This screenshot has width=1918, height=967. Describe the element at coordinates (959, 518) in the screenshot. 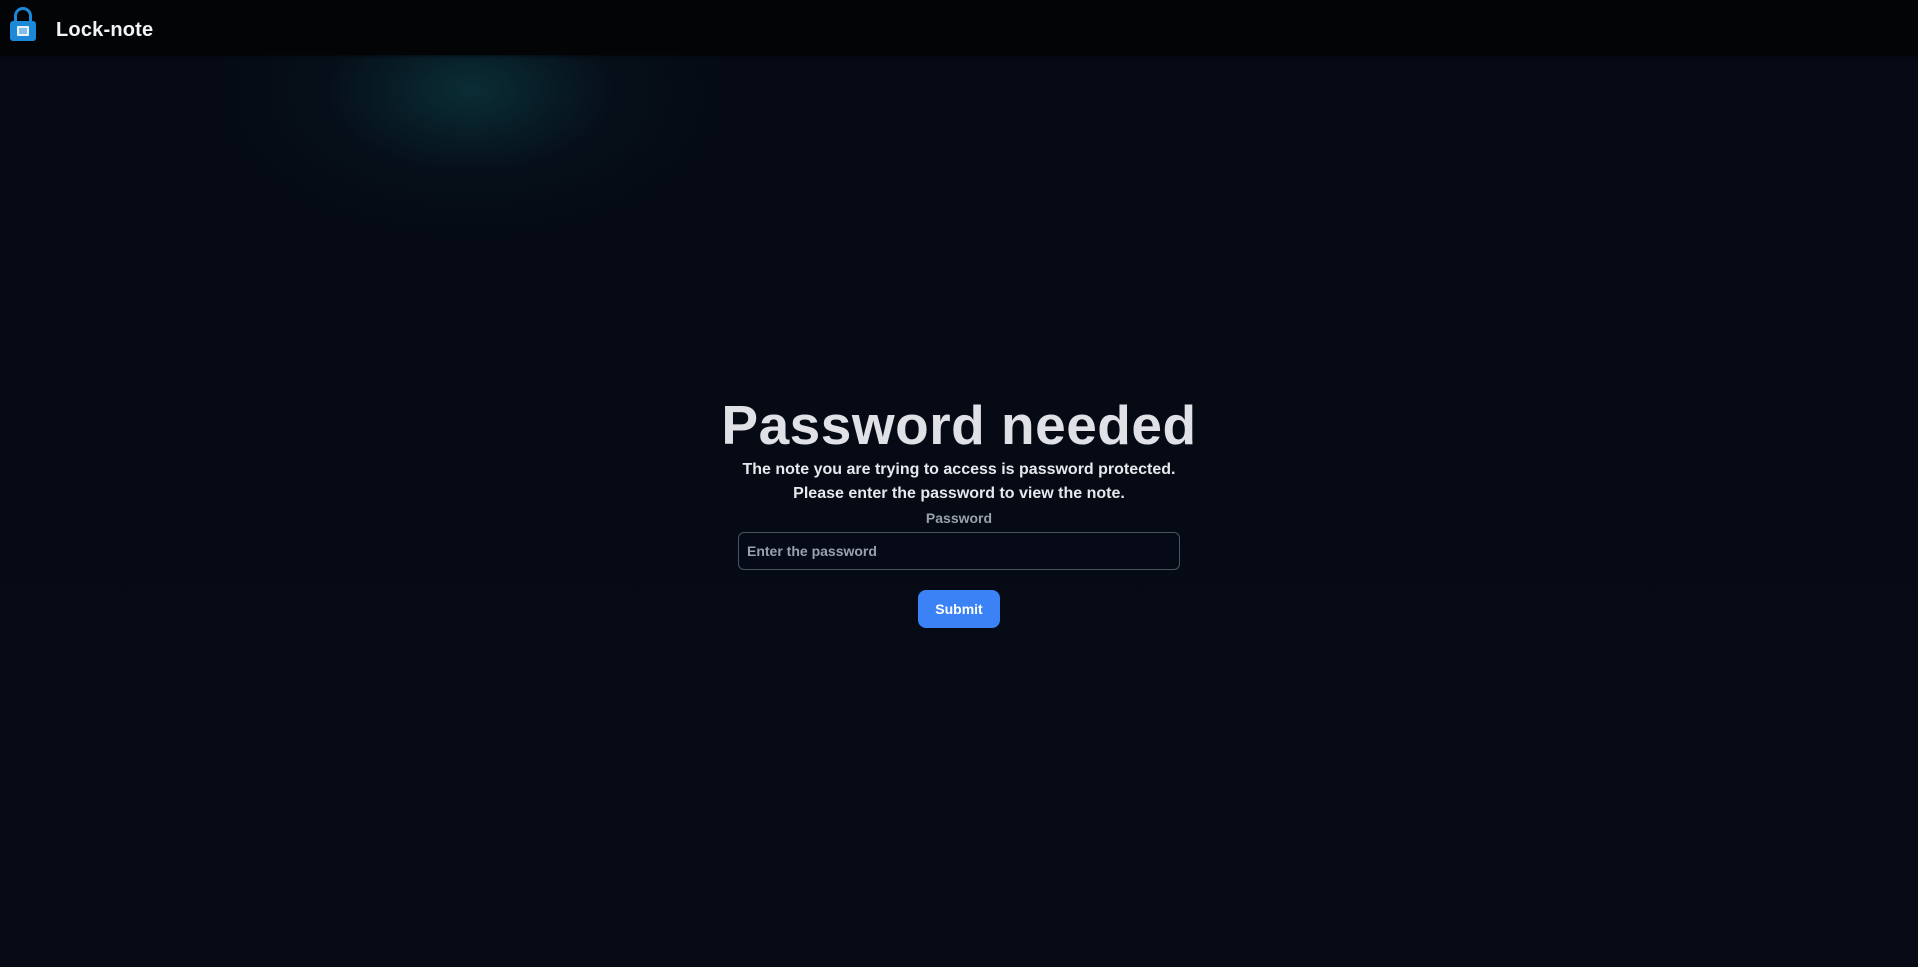

I see `password-label: Password` at that location.